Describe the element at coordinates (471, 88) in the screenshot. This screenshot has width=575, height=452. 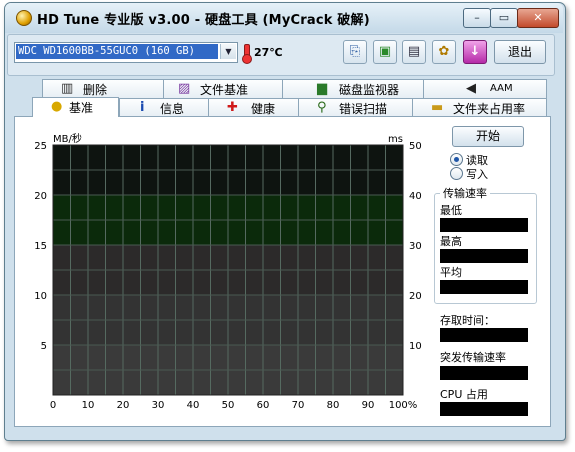
I see `speaker-icon: ◀` at that location.